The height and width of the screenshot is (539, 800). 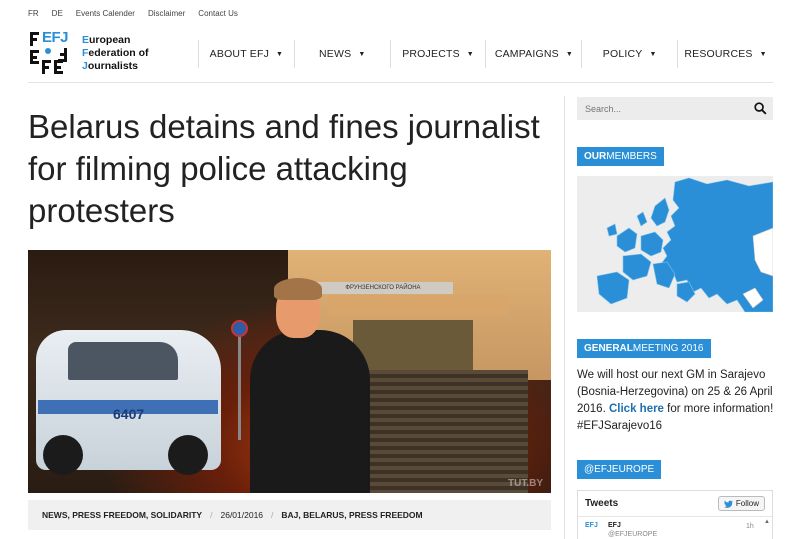 What do you see at coordinates (728, 504) in the screenshot?
I see `twitter-bird-icon` at bounding box center [728, 504].